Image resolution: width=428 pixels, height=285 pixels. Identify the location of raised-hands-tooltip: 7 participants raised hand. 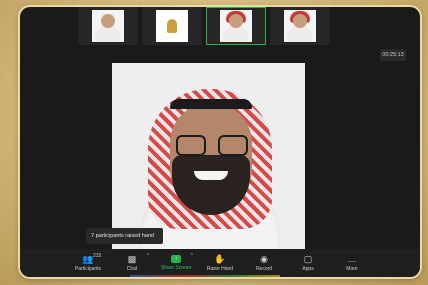
(124, 236).